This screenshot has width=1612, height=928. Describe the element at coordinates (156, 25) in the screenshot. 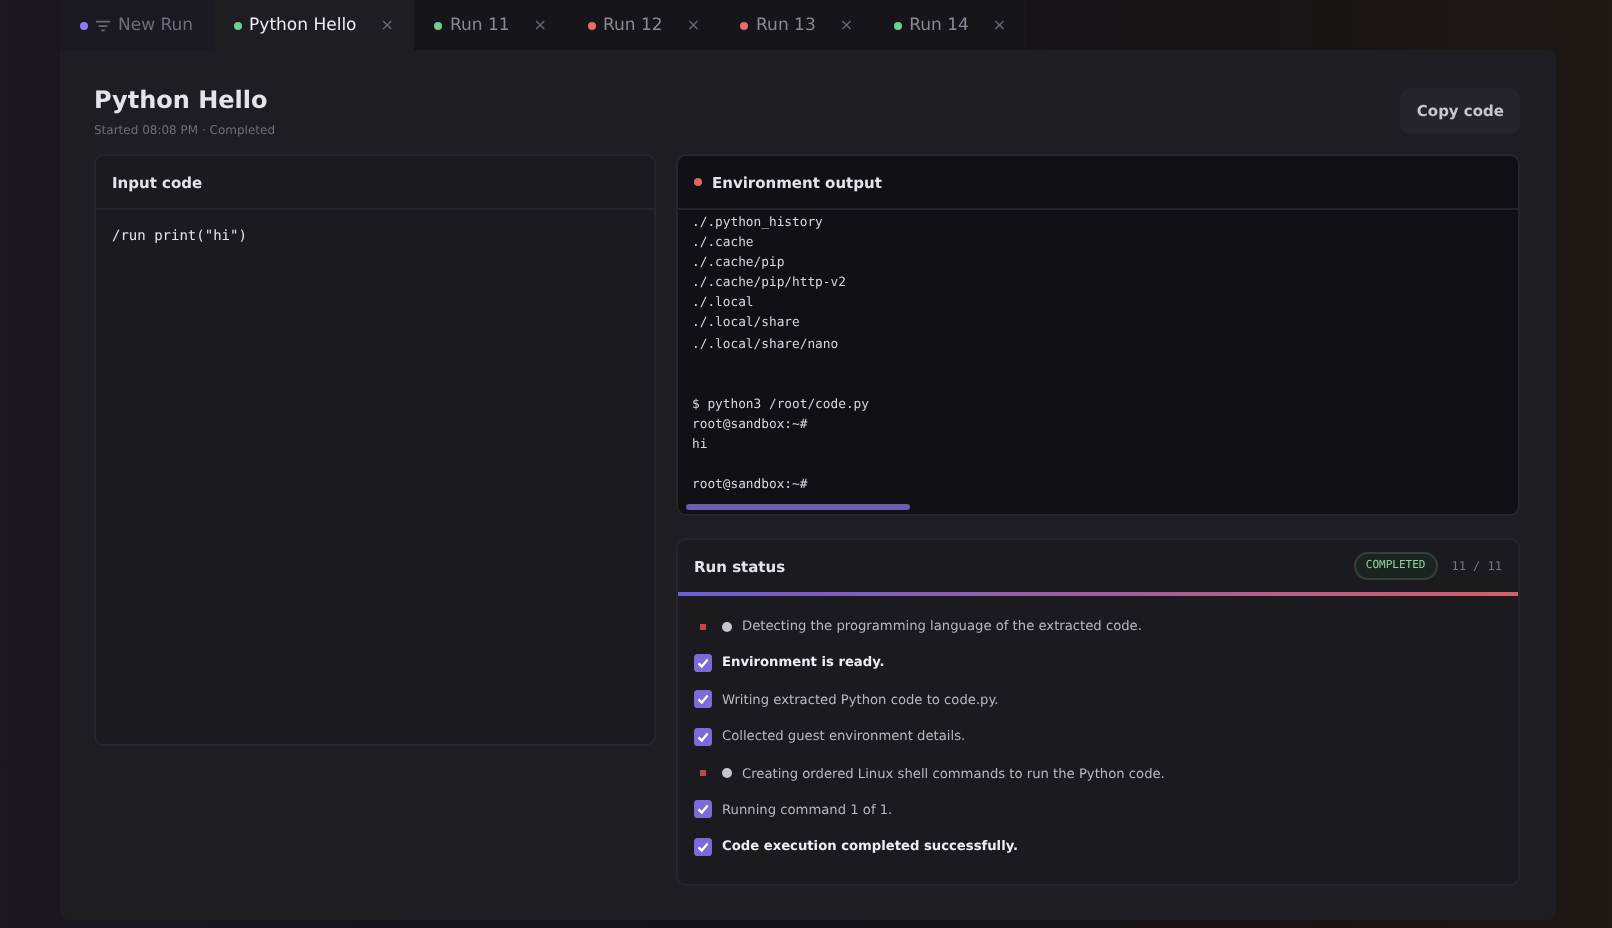

I see `tab-label: New Run` at that location.